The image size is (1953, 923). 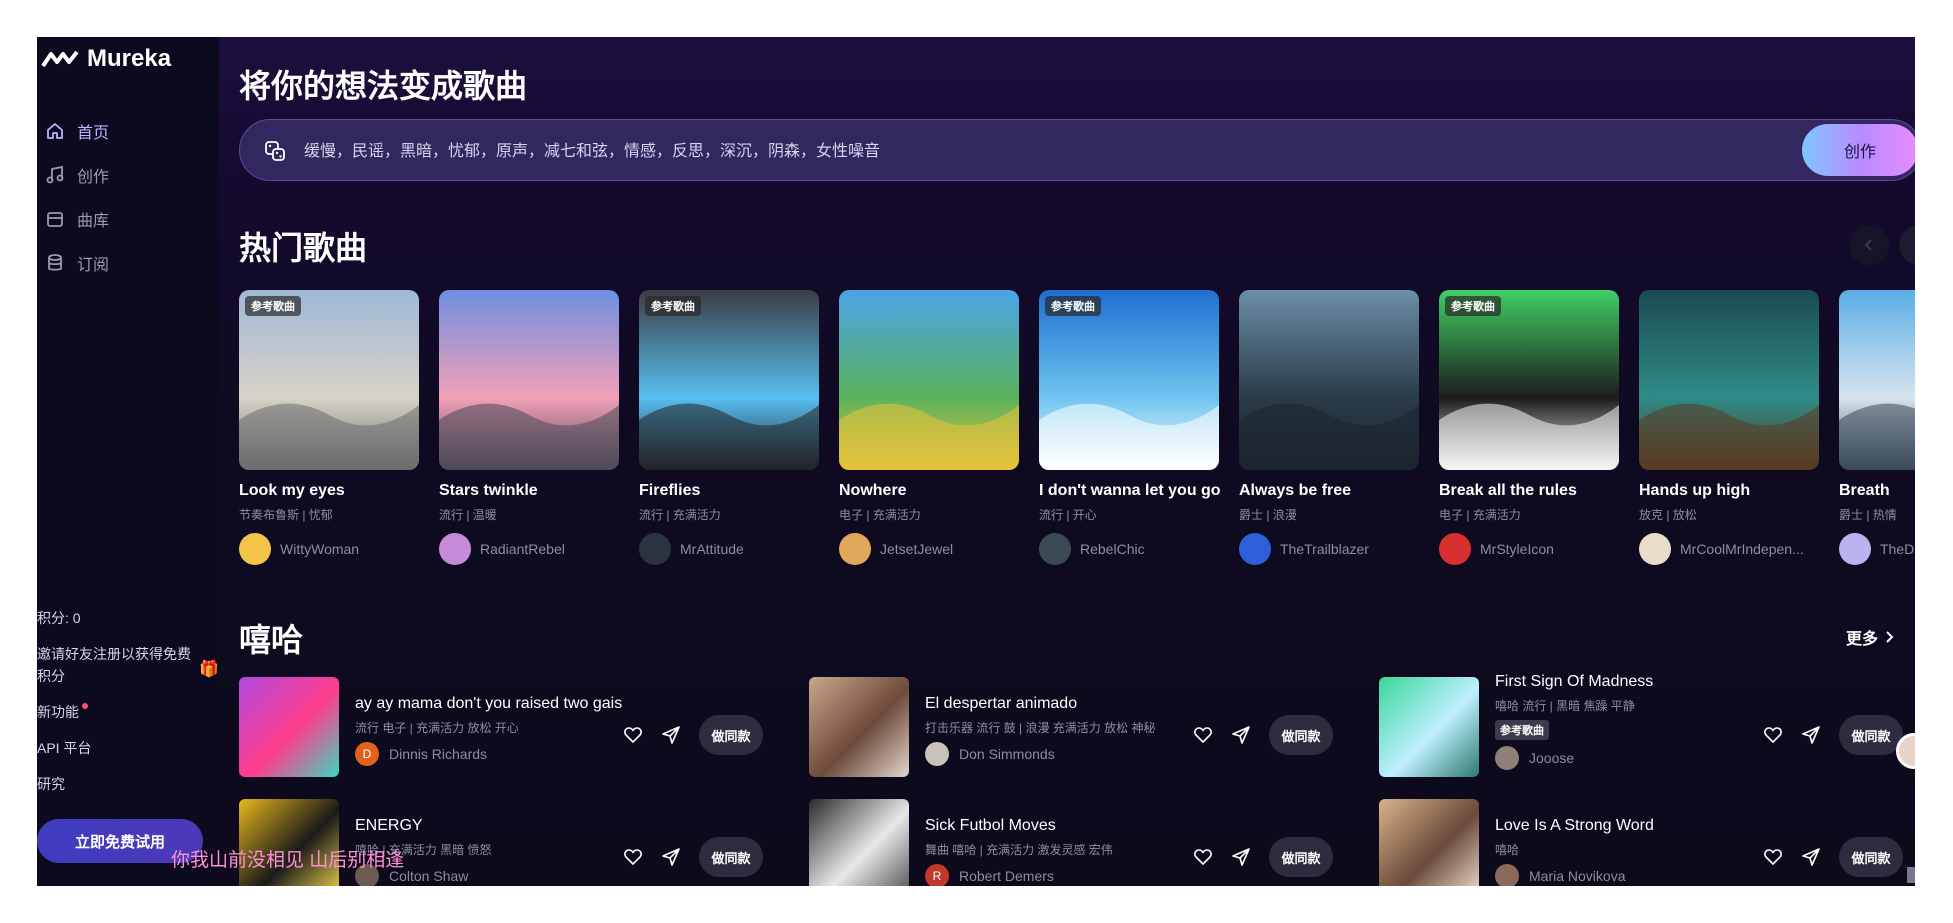 What do you see at coordinates (58, 712) in the screenshot?
I see `new-features-label: 新功能` at bounding box center [58, 712].